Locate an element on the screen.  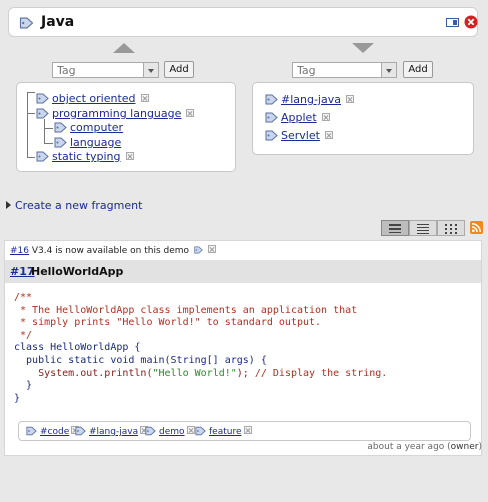
compact-view-button is located at coordinates (423, 228).